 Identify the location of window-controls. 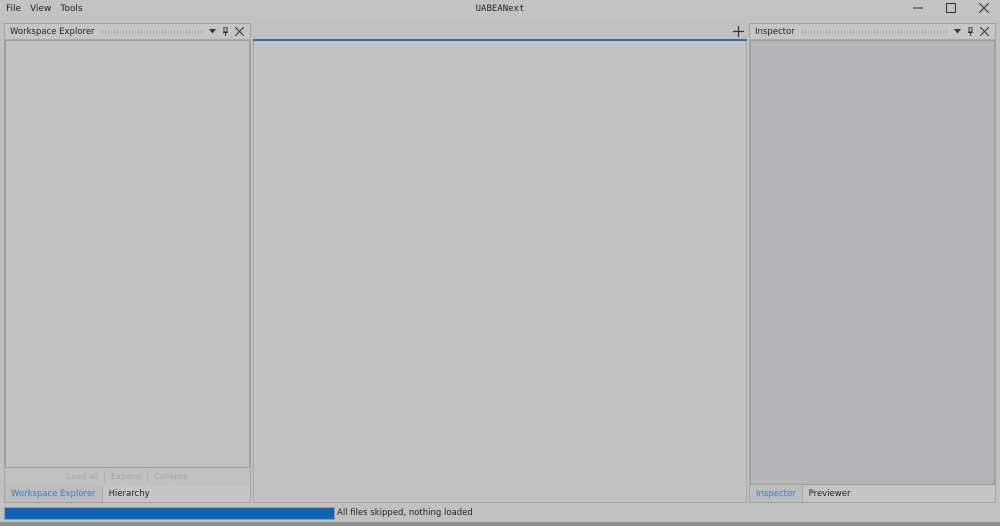
(950, 9).